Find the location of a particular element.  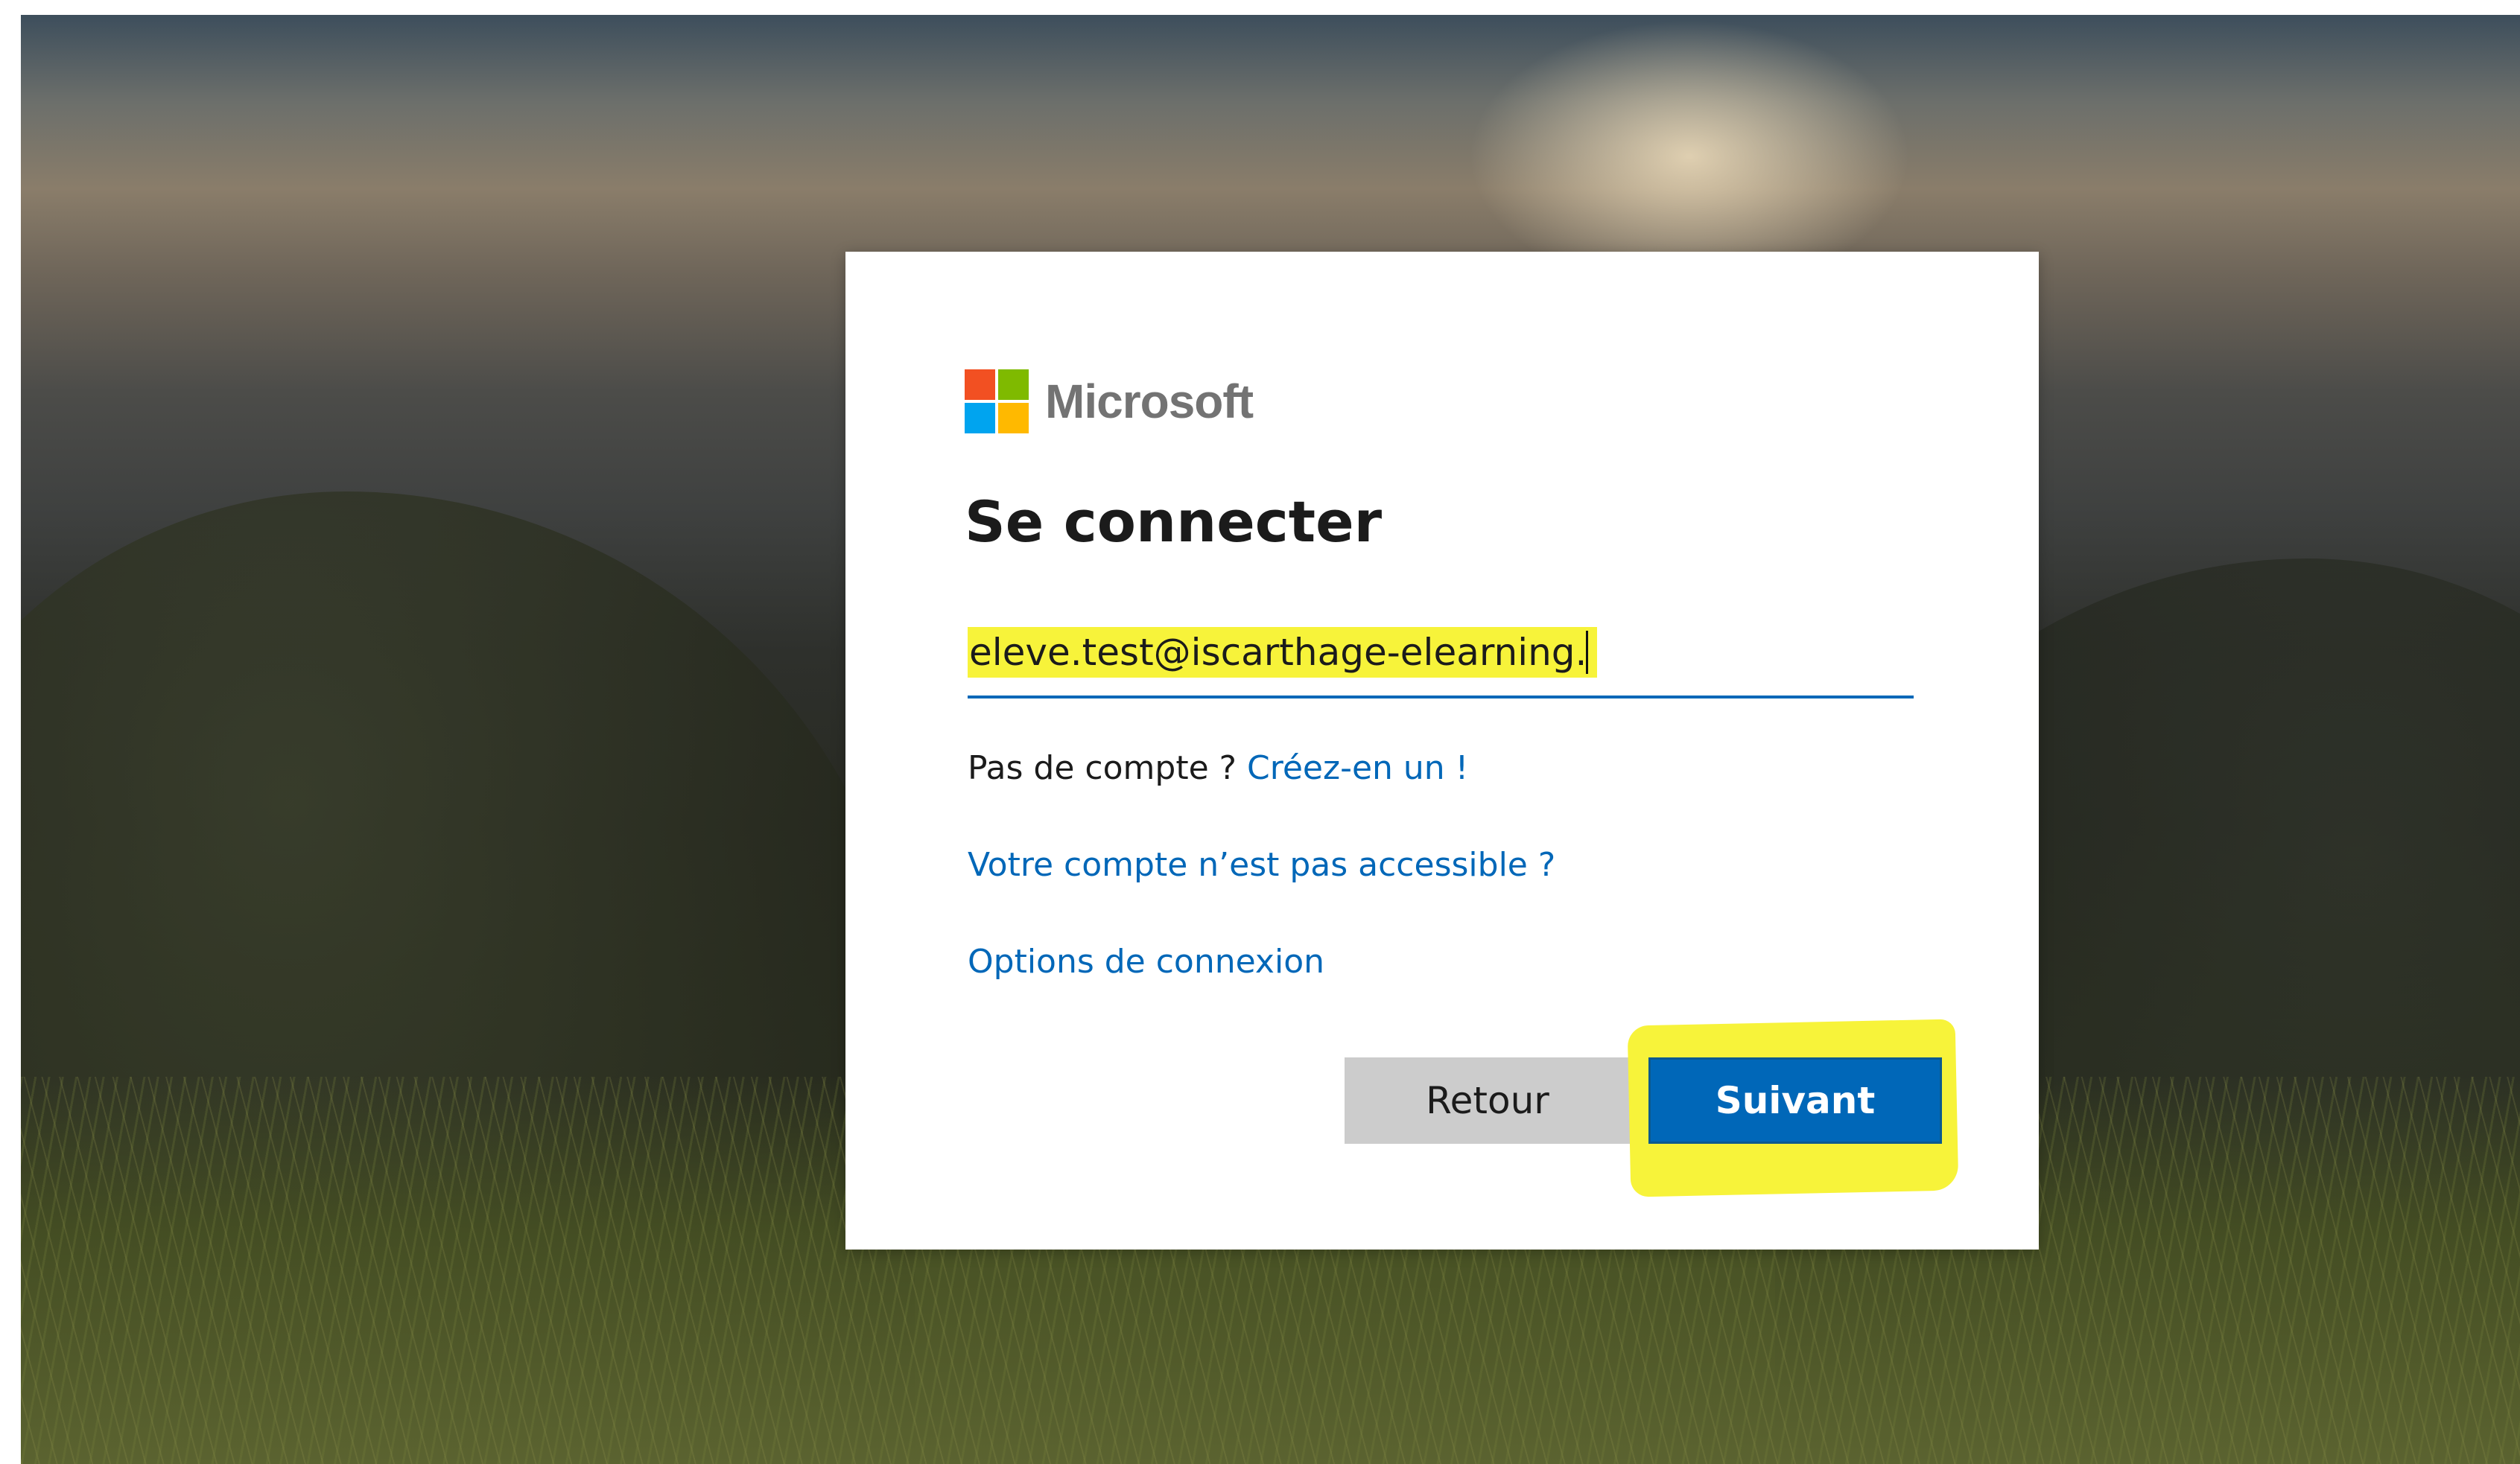

no-account-text: Pas de compte ? is located at coordinates (1102, 768).